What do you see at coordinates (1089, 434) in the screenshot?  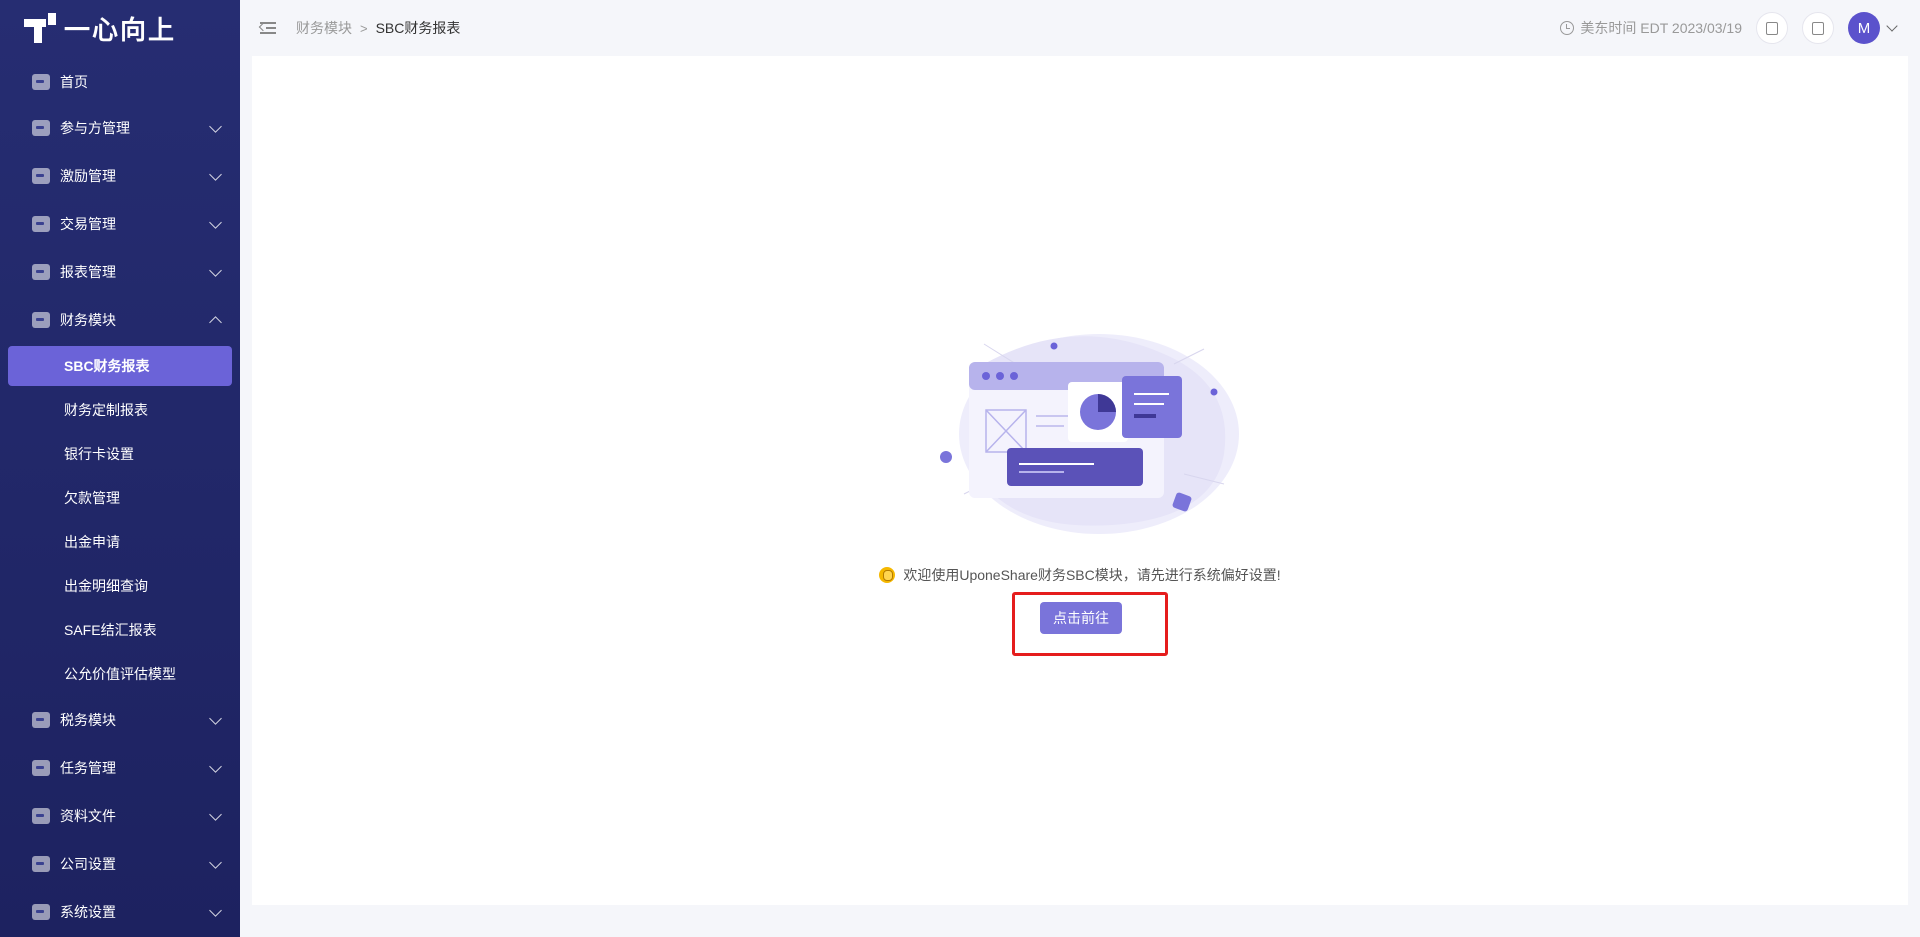 I see `welcome-illustration` at bounding box center [1089, 434].